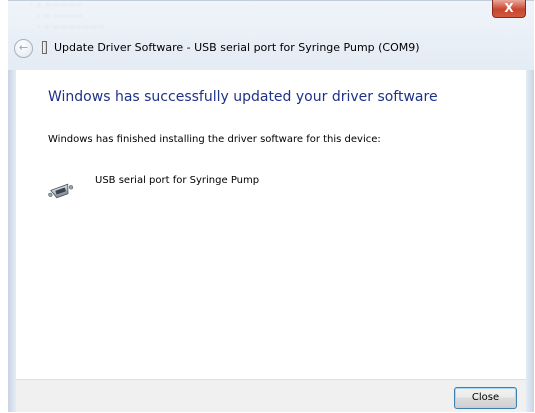 The height and width of the screenshot is (413, 535). Describe the element at coordinates (530, 241) in the screenshot. I see `window-border-right` at that location.